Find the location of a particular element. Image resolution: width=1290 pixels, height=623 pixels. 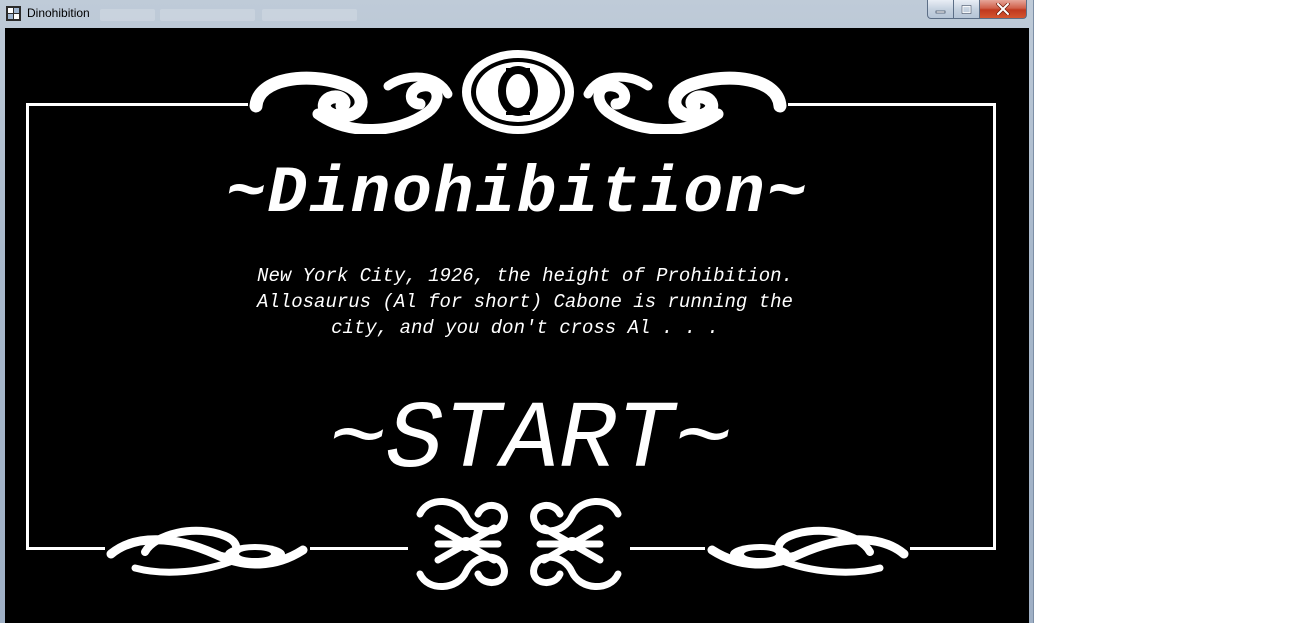

maximize-button is located at coordinates (967, 9).